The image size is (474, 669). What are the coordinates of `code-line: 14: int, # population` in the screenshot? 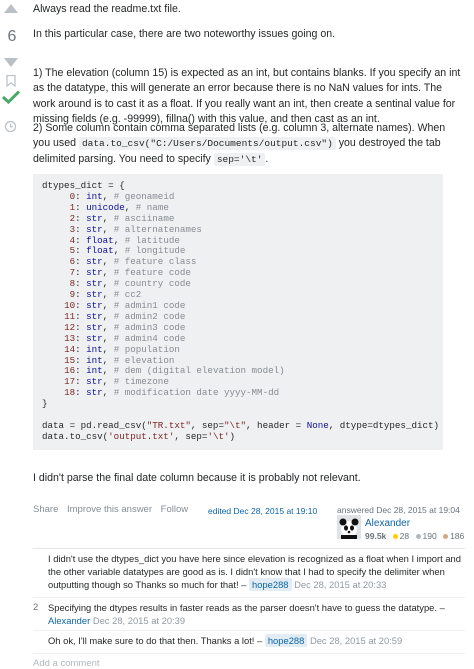 It's located at (122, 349).